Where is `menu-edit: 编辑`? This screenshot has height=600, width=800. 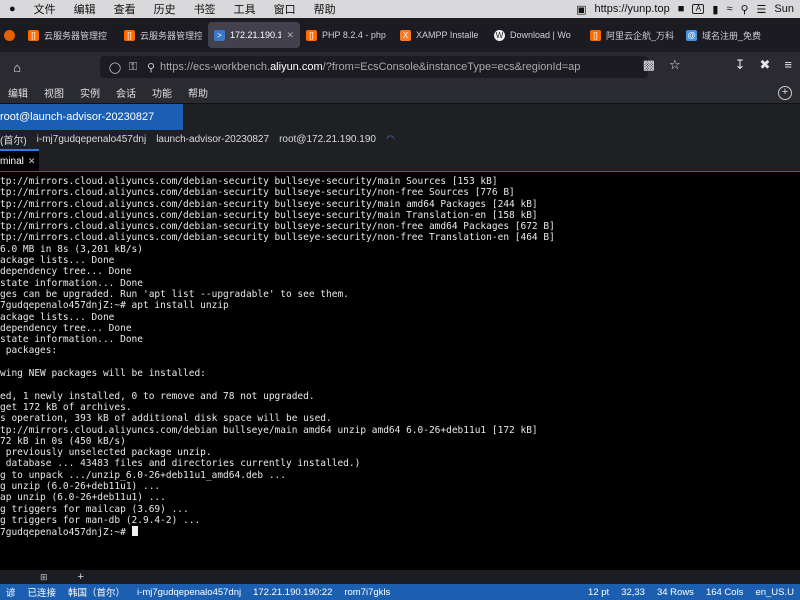 menu-edit: 编辑 is located at coordinates (85, 9).